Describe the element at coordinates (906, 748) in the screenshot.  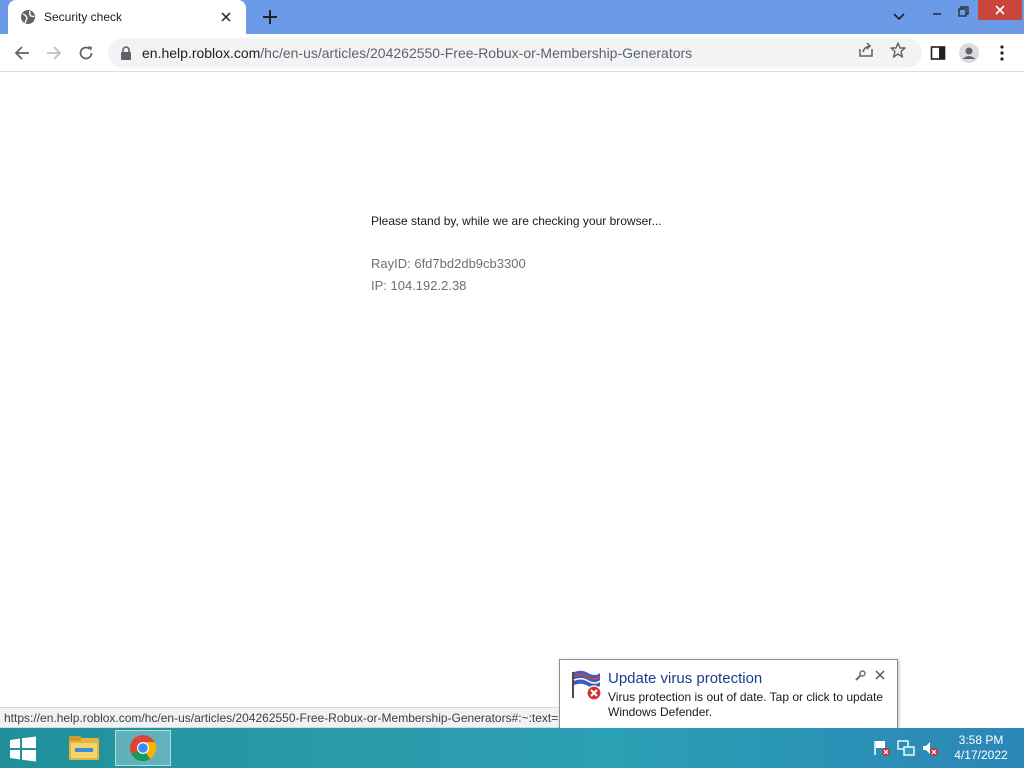
I see `network-icon` at that location.